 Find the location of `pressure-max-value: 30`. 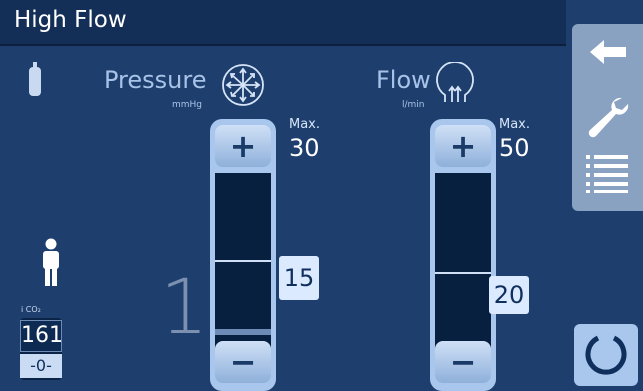

pressure-max-value: 30 is located at coordinates (304, 148).